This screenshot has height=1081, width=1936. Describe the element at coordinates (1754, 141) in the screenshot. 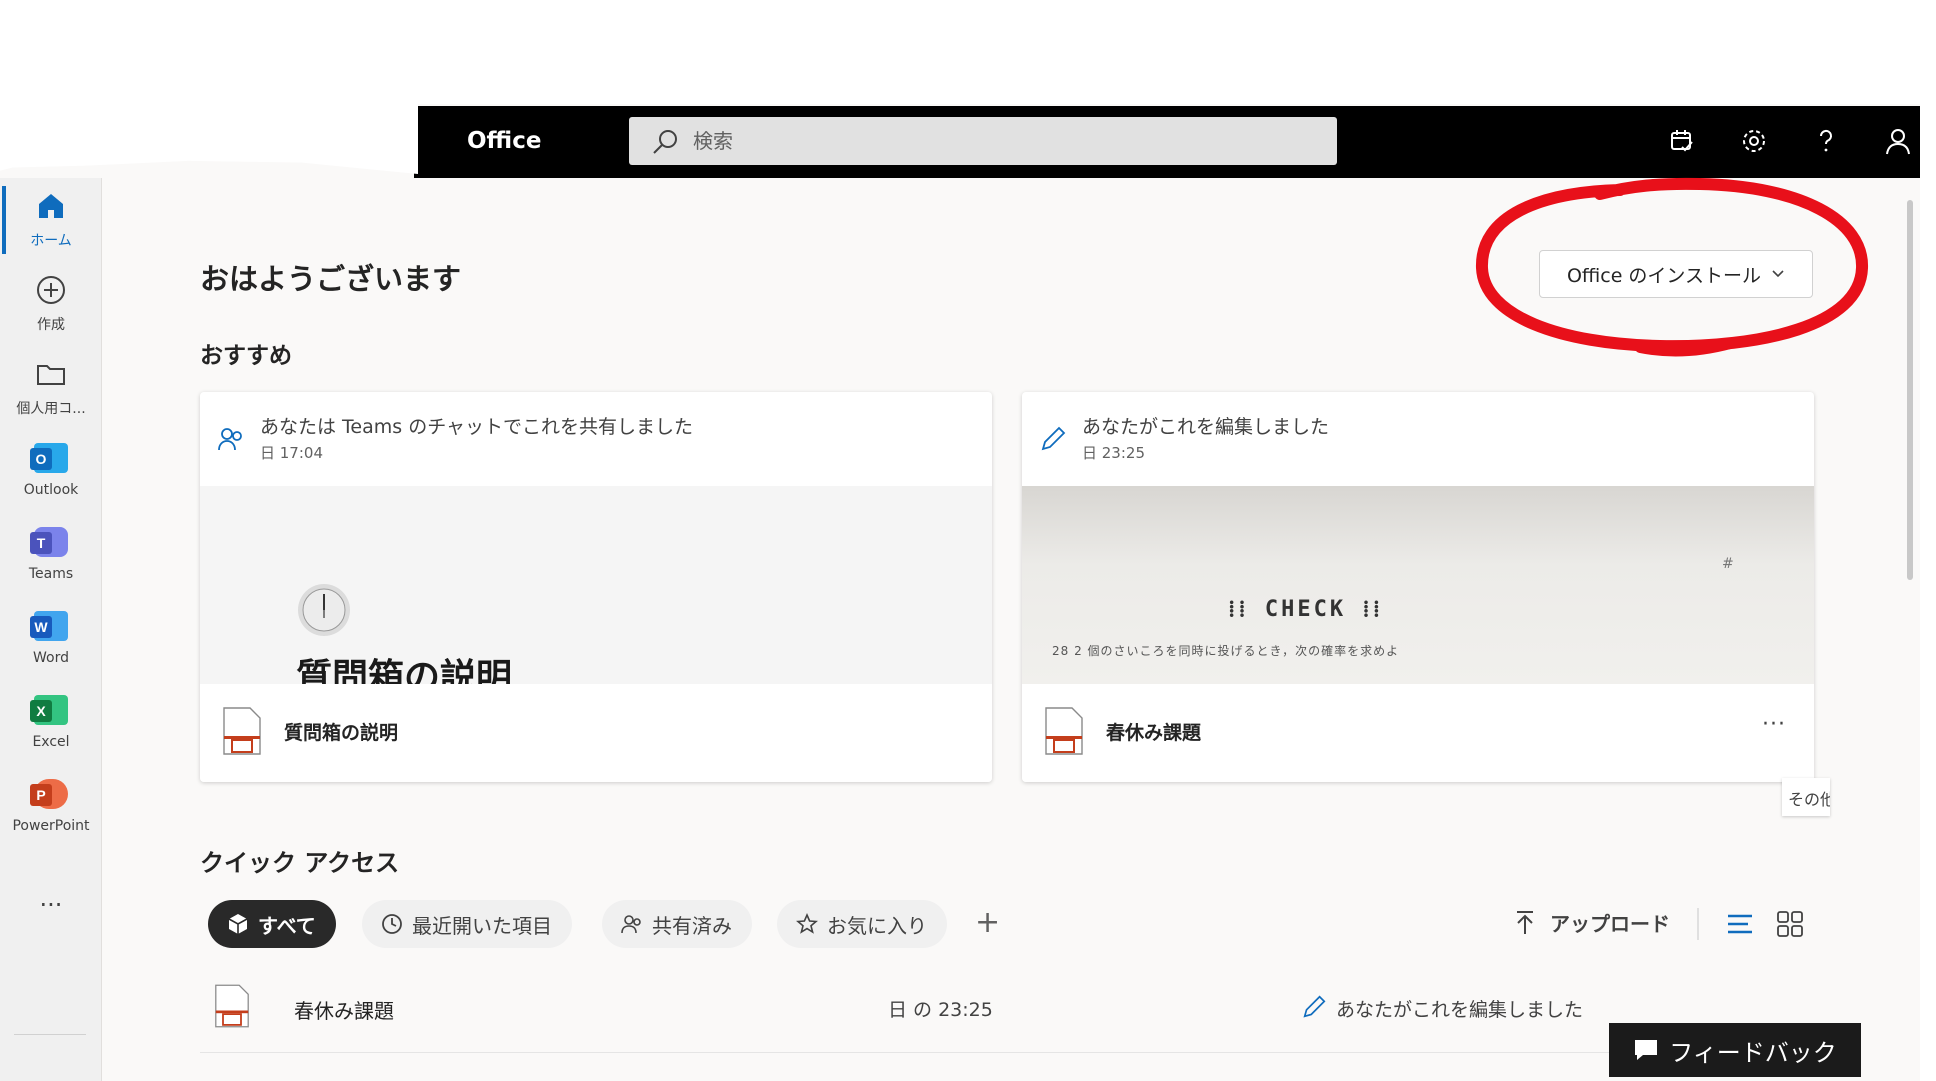

I see `settings-gear-icon` at that location.